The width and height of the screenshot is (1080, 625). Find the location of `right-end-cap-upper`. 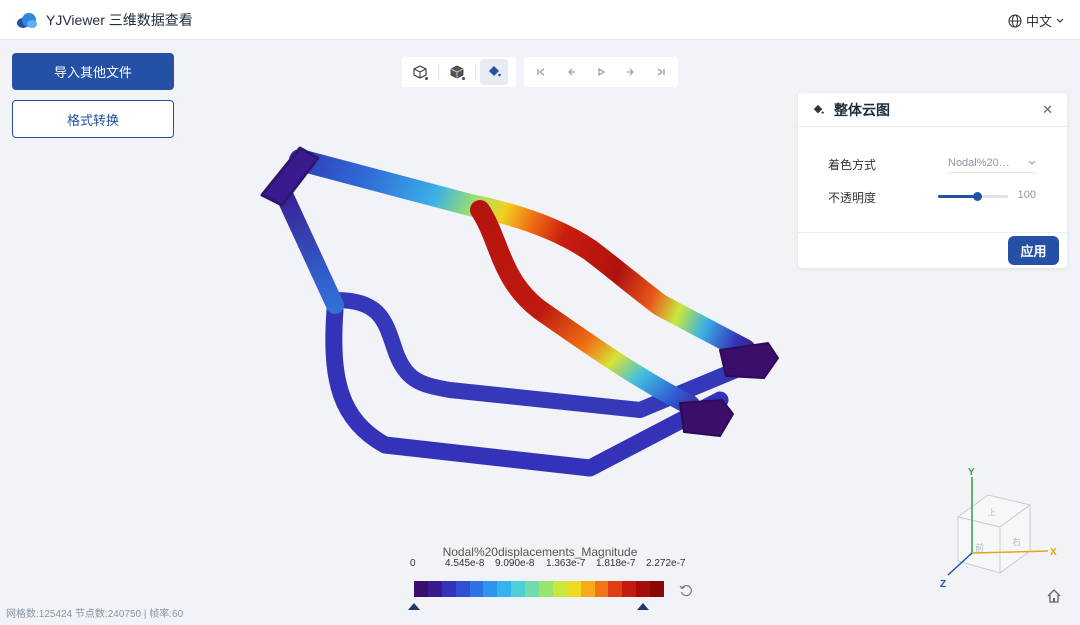

right-end-cap-upper is located at coordinates (749, 360).